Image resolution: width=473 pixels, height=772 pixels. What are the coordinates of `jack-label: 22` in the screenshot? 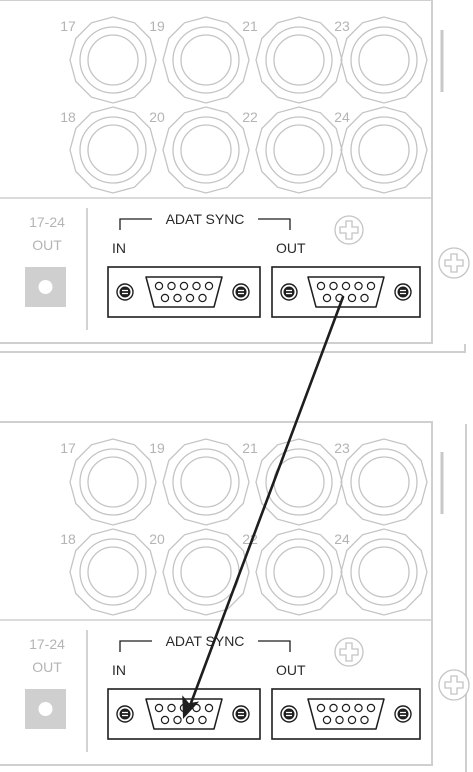 It's located at (250, 117).